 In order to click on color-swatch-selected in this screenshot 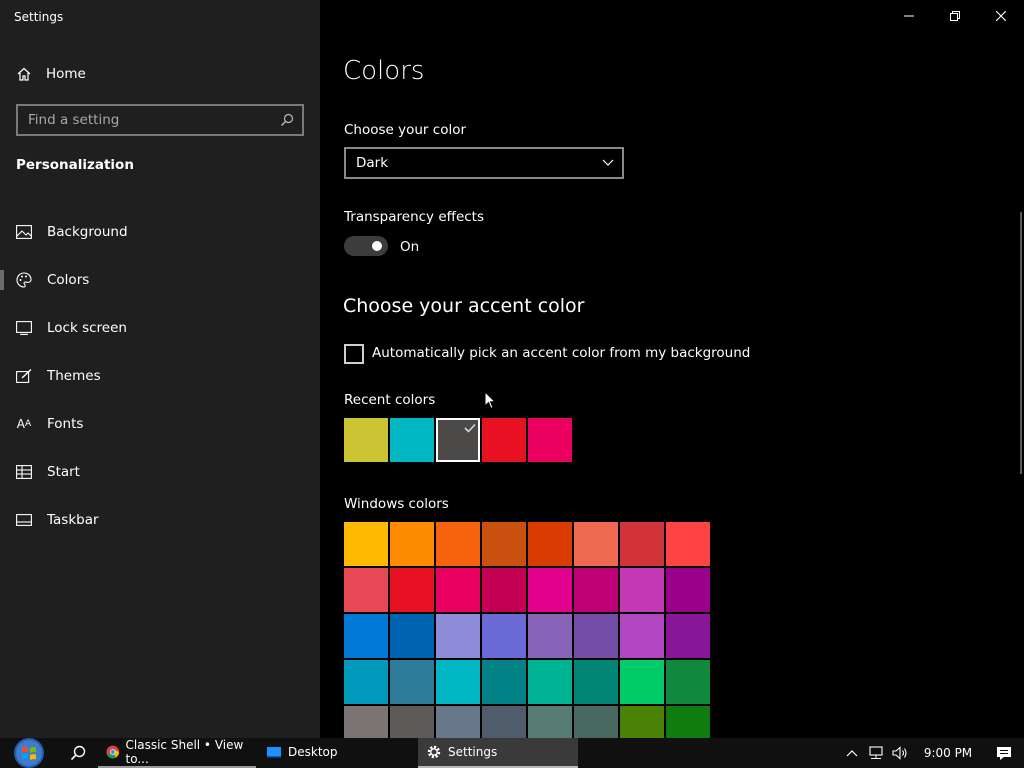, I will do `click(458, 440)`.